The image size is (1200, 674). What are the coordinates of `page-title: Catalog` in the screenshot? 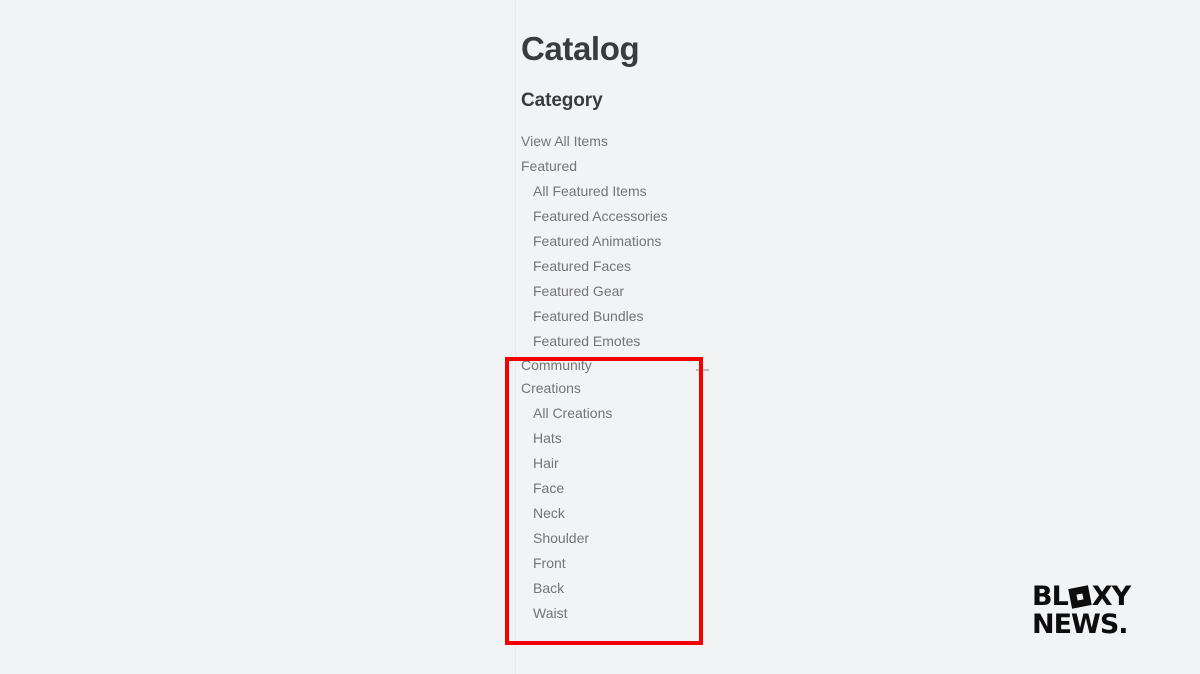 It's located at (580, 48).